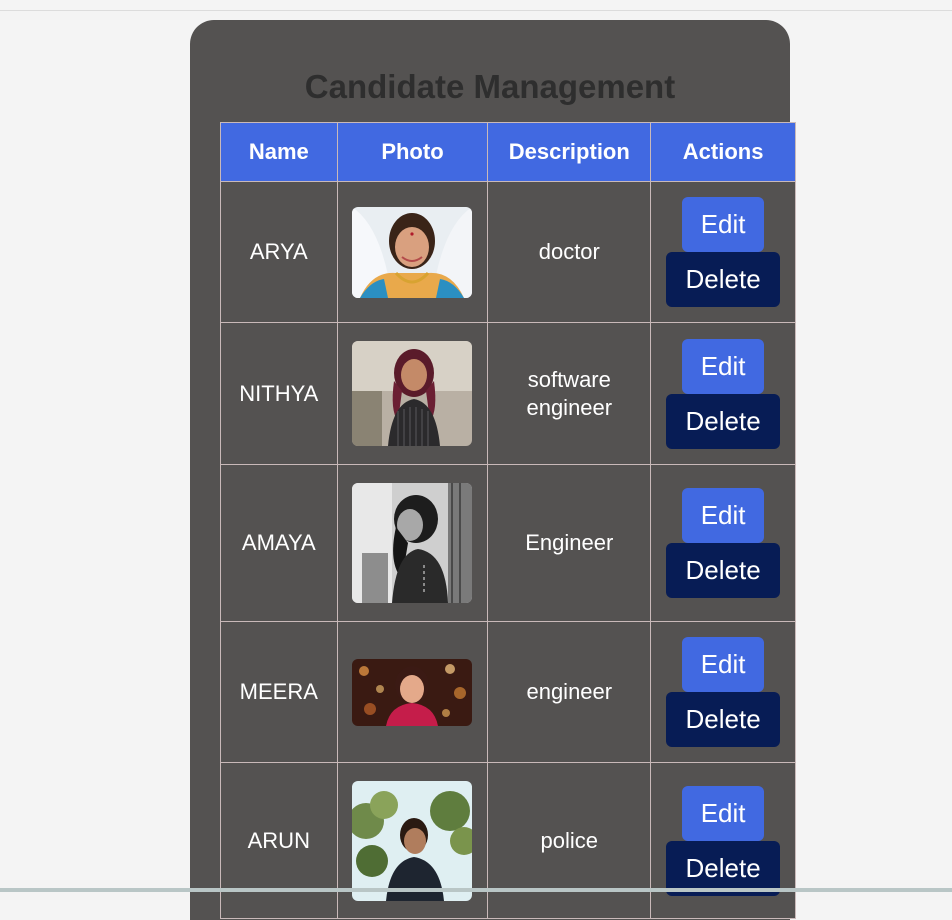 The image size is (952, 920). What do you see at coordinates (723, 152) in the screenshot?
I see `header-actions: Actions` at bounding box center [723, 152].